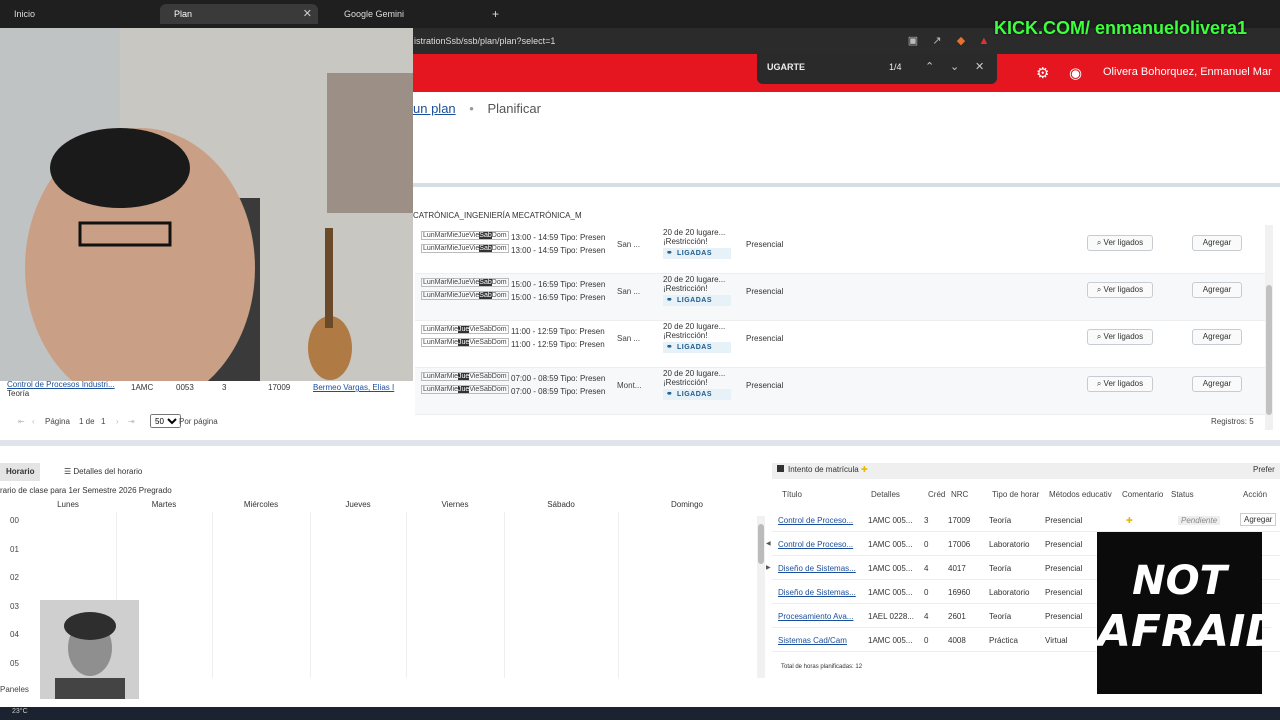  What do you see at coordinates (929, 66) in the screenshot?
I see `find-prev-icon: ⌃` at bounding box center [929, 66].